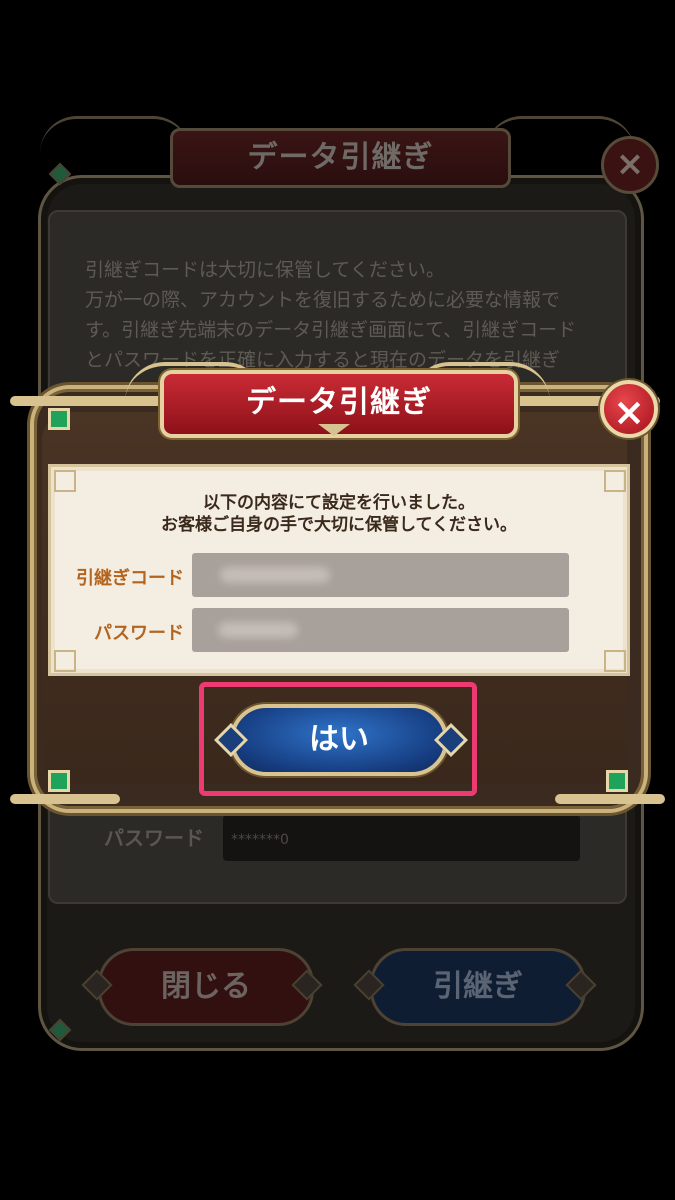  I want to click on info-message-line2: お客様ご自身の手で大切に保管してください。, so click(339, 525).